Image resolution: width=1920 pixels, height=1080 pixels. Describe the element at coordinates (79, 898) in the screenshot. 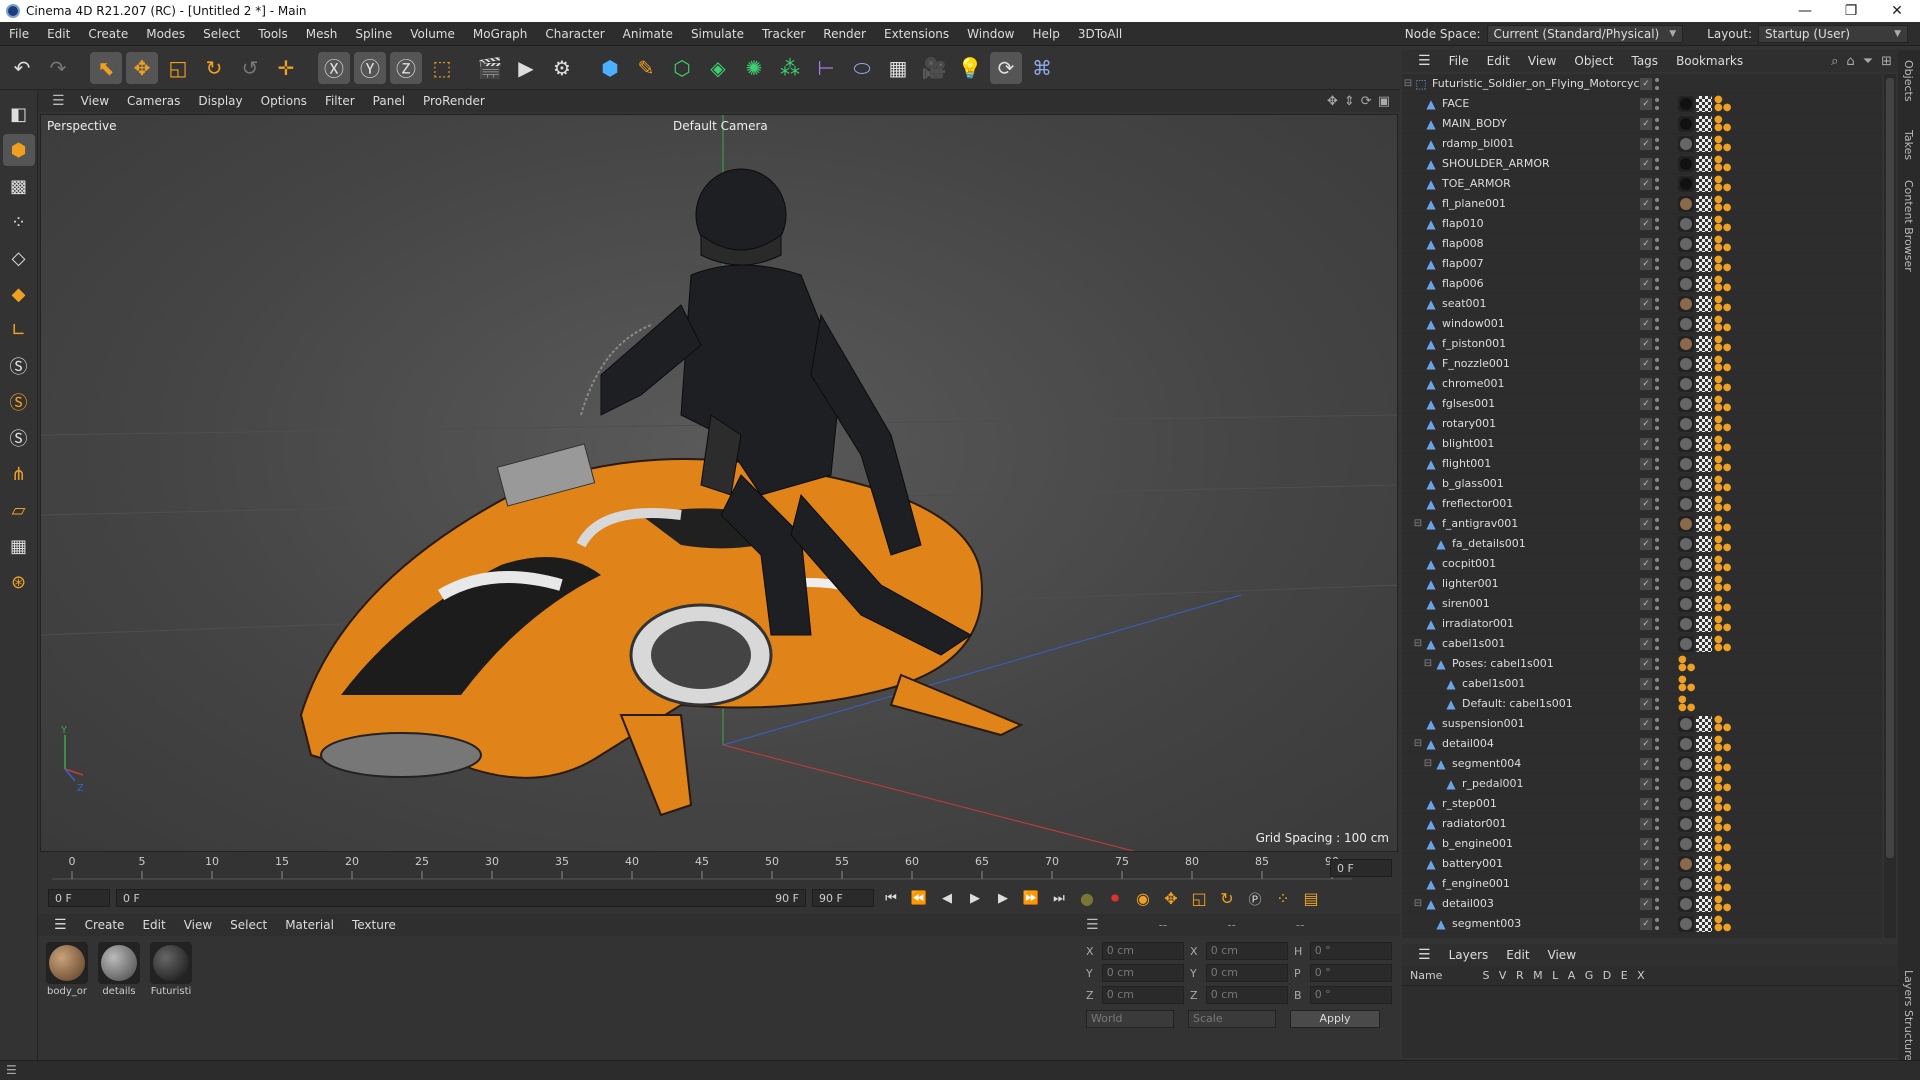

I see `current-frame-field: 0 F` at that location.